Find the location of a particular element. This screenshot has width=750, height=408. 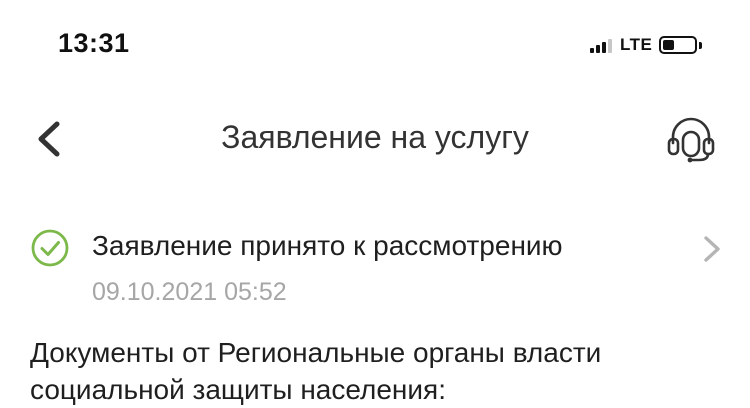

application-status-label: Заявление принято к рассмотрению is located at coordinates (327, 245).